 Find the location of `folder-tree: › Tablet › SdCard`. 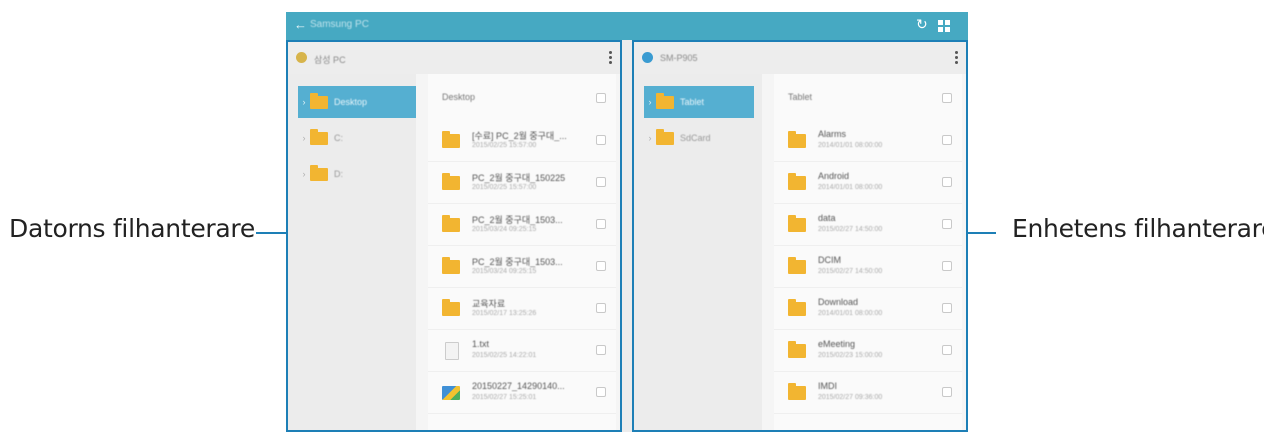

folder-tree: › Tablet › SdCard is located at coordinates (698, 252).